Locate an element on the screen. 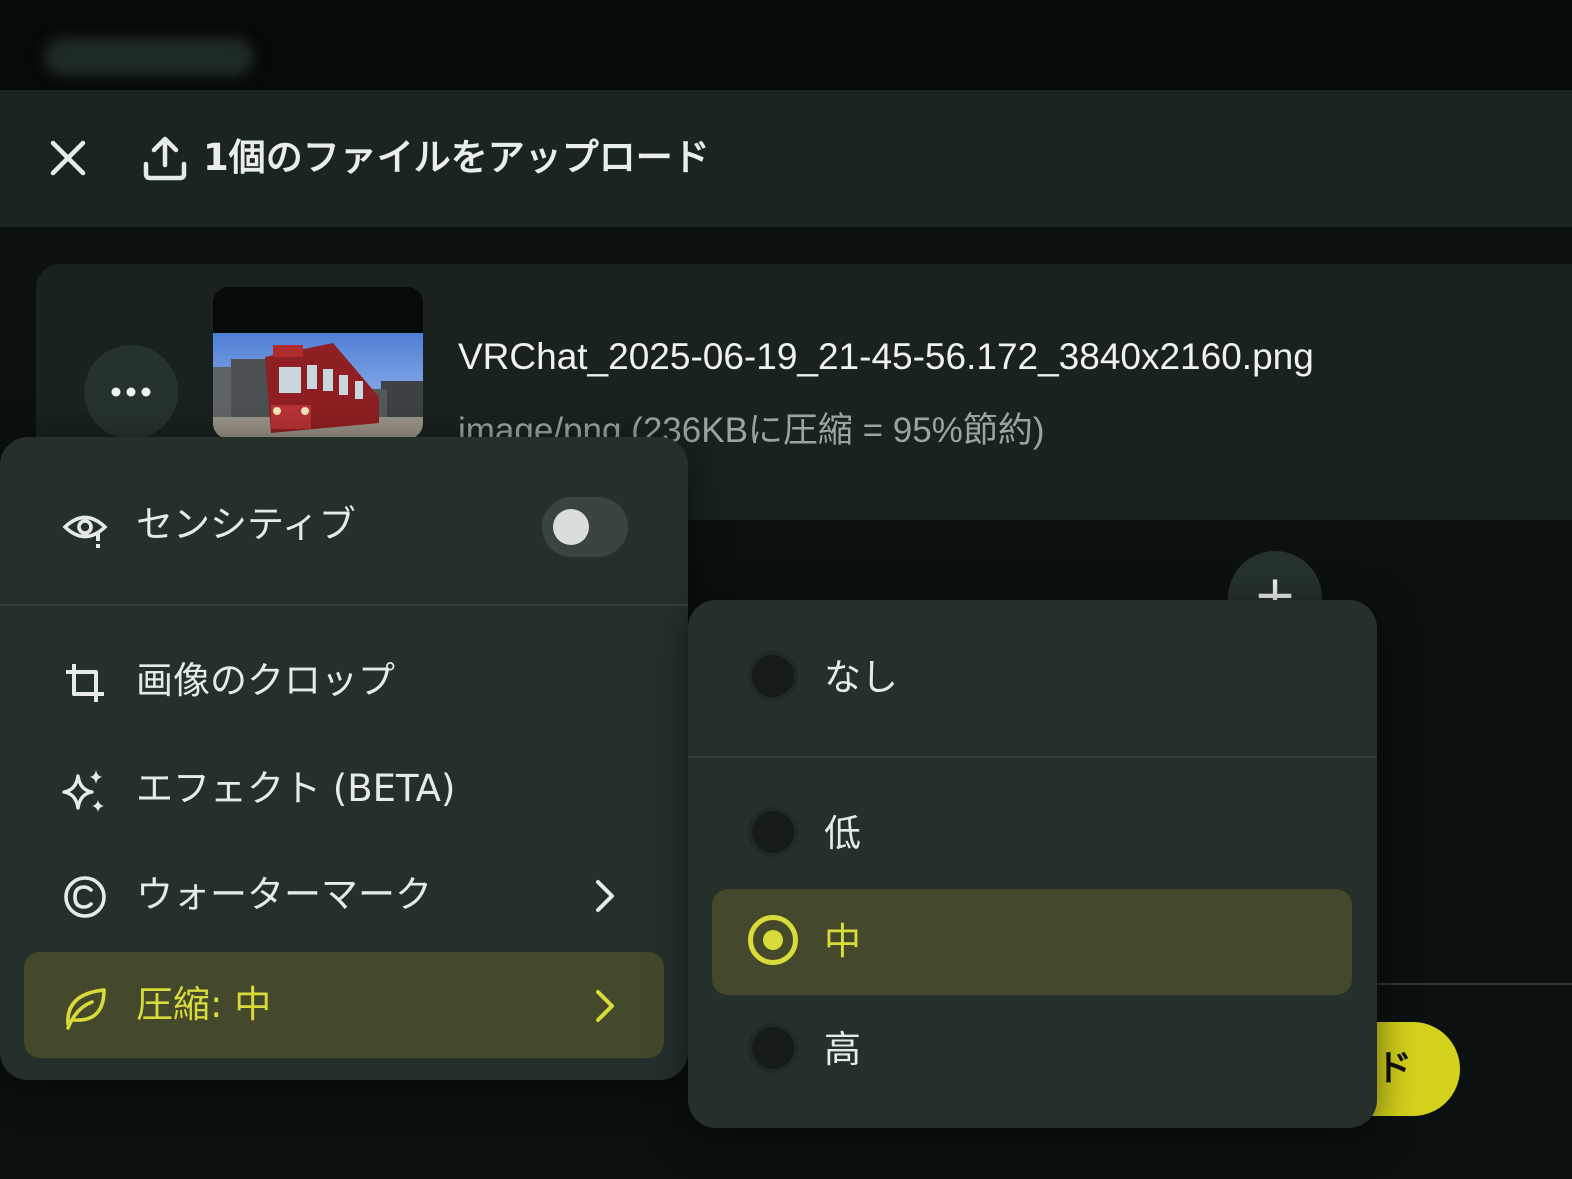  close-button is located at coordinates (68, 158).